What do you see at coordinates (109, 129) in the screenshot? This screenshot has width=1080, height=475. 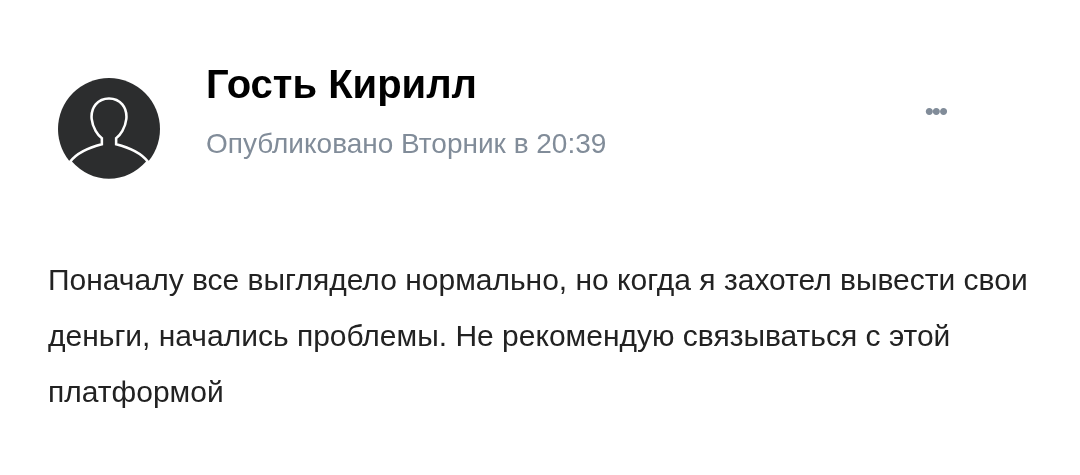 I see `avatar-icon` at bounding box center [109, 129].